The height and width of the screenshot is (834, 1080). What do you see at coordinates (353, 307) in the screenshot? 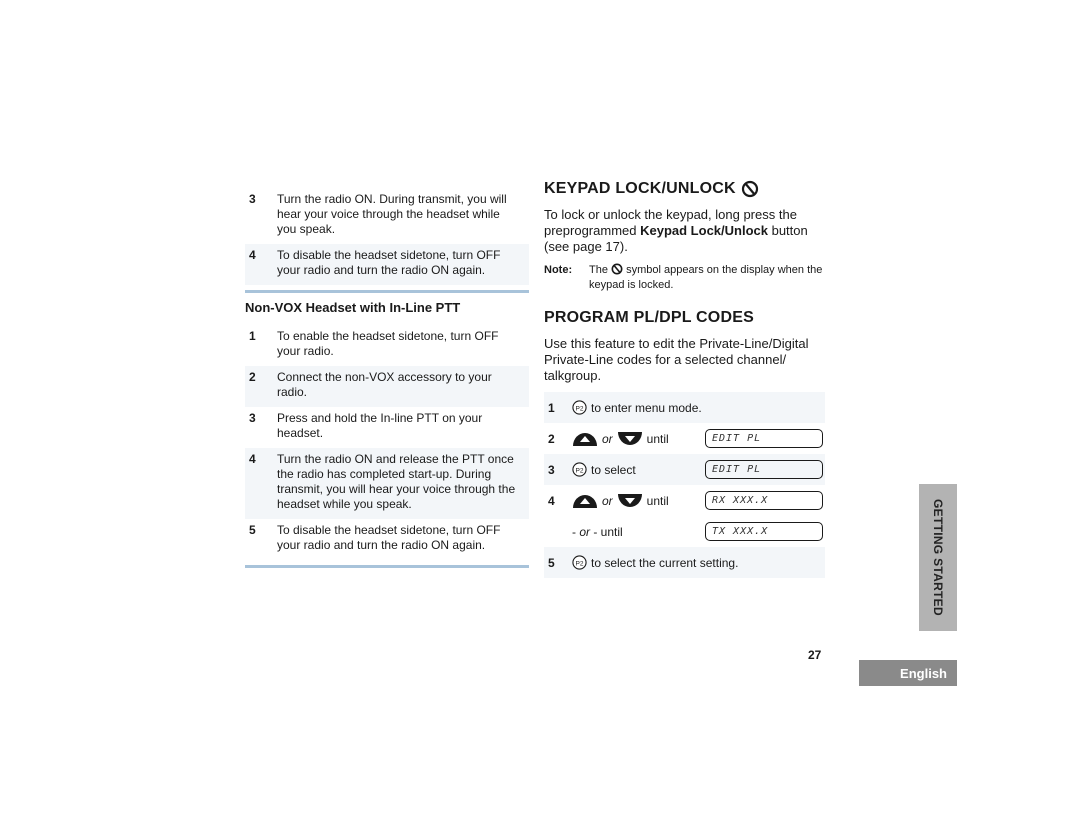
I see `subheading: Non-VOX Headset with In-Line PTT` at bounding box center [353, 307].